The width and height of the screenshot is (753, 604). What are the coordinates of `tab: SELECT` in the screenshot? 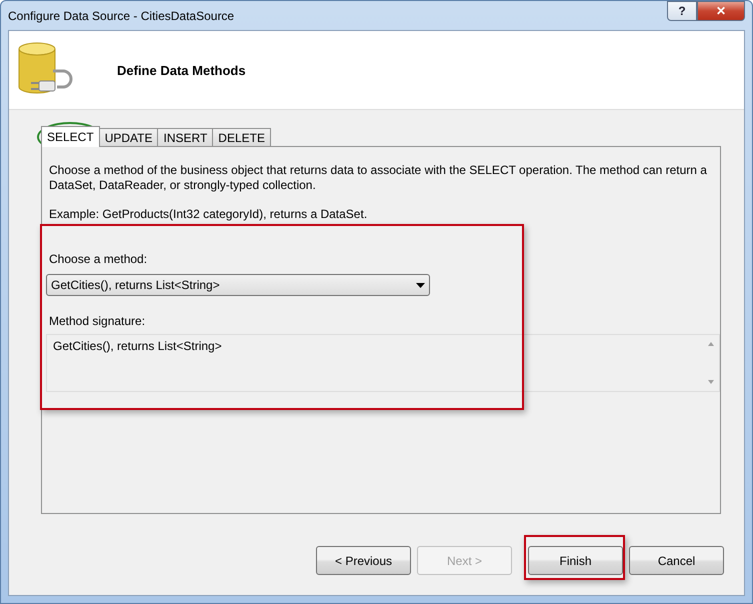 It's located at (70, 136).